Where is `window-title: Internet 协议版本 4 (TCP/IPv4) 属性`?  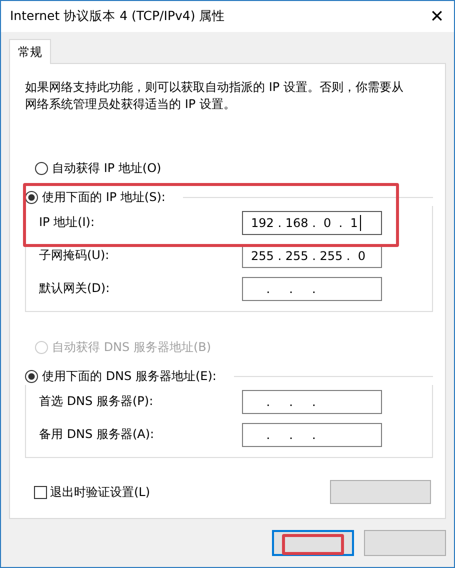
window-title: Internet 协议版本 4 (TCP/IPv4) 属性 is located at coordinates (118, 16).